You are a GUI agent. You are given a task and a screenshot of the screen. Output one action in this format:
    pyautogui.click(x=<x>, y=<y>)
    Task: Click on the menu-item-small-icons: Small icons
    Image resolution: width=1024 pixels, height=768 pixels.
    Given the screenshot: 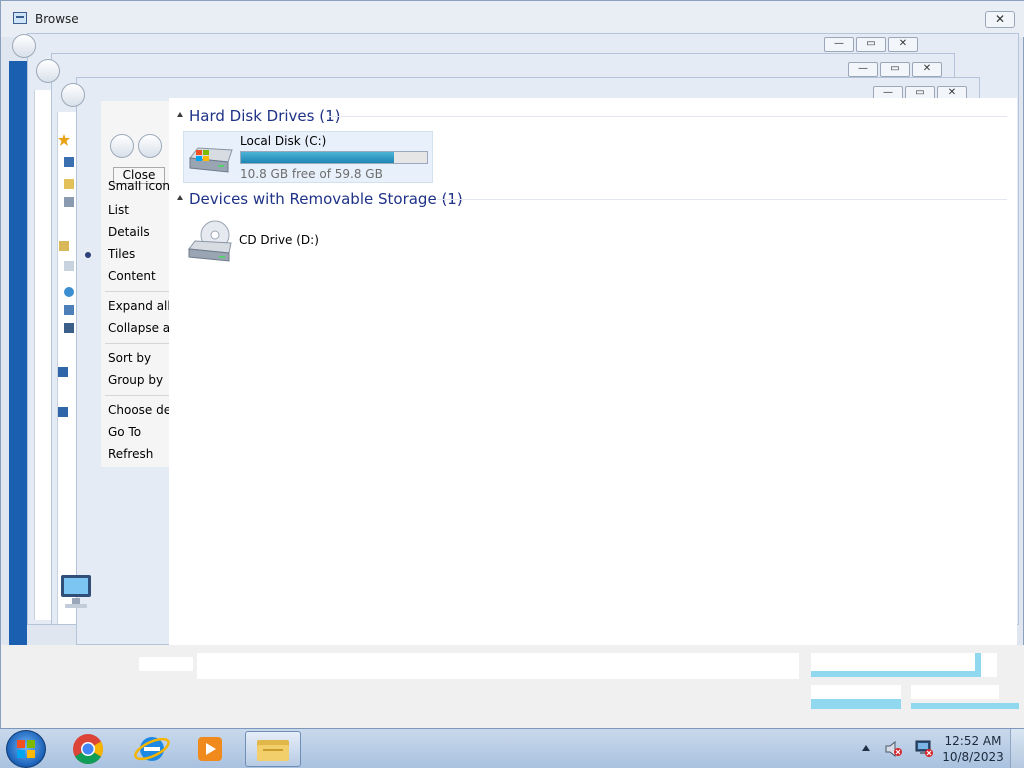 What is the action you would take?
    pyautogui.click(x=139, y=186)
    